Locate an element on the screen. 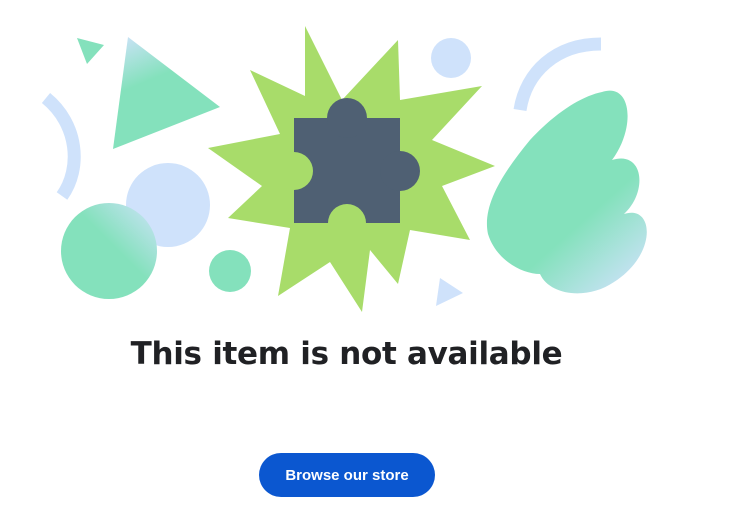 This screenshot has width=745, height=524. wavy-blob-shape is located at coordinates (566, 192).